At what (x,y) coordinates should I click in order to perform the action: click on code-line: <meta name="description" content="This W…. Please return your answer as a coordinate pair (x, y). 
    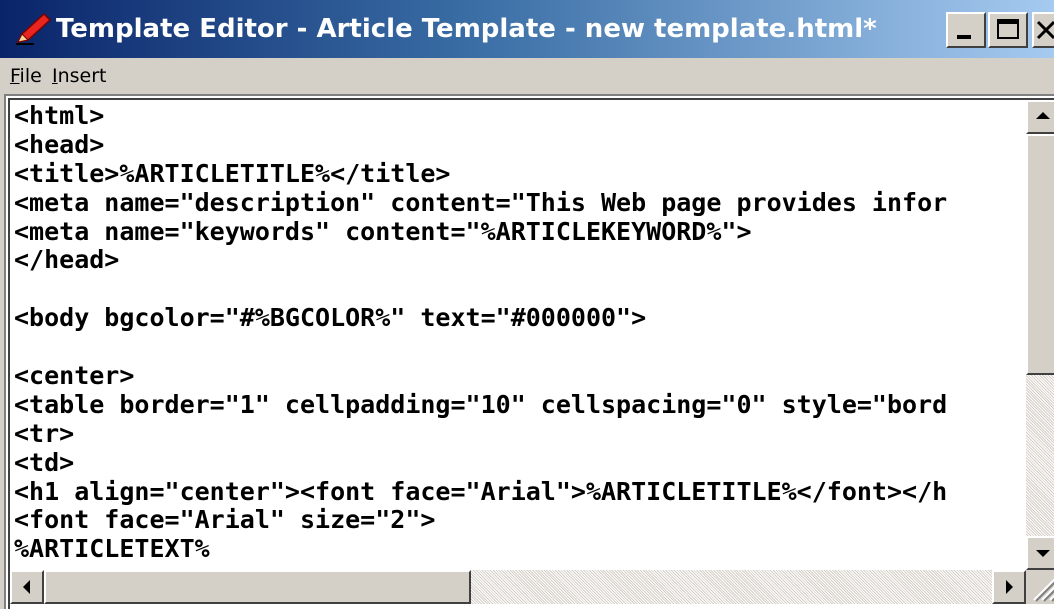
    Looking at the image, I should click on (481, 202).